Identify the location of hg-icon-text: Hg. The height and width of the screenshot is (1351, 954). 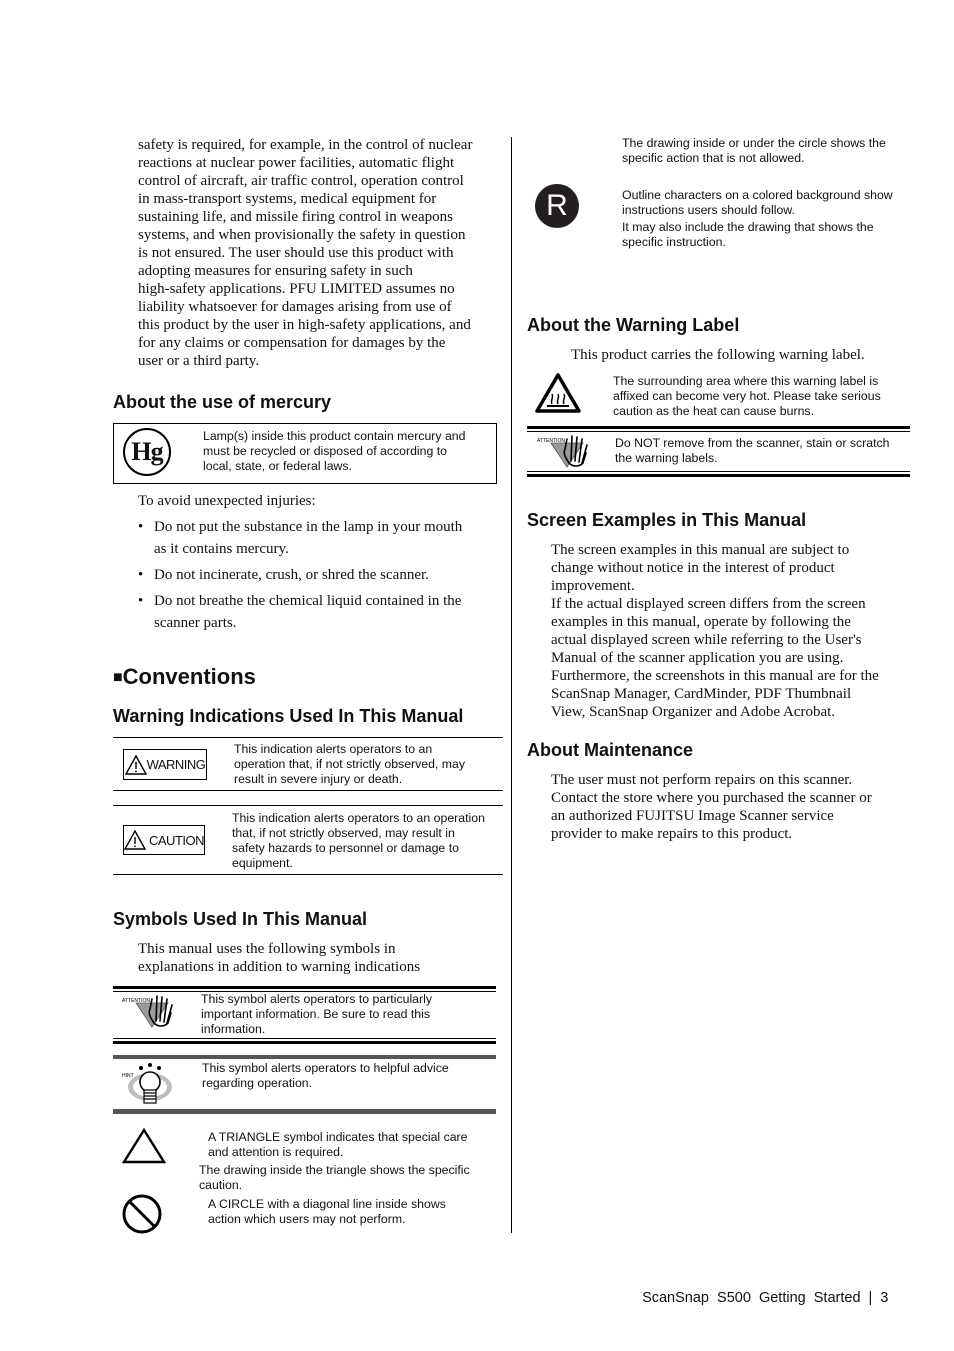
(147, 451).